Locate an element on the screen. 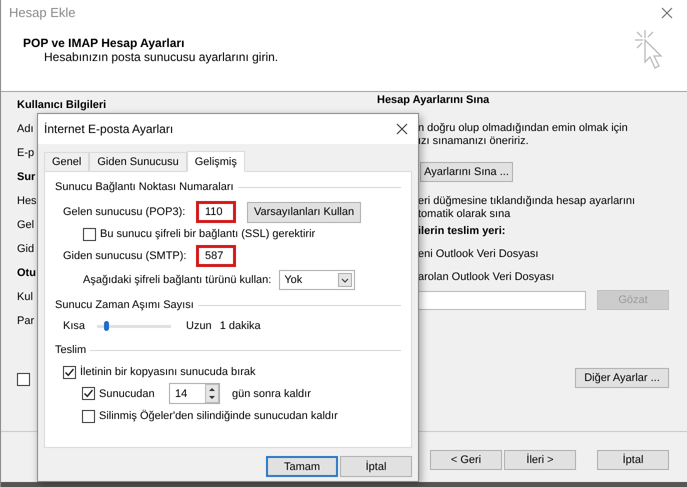 This screenshot has width=687, height=487. tab: Genel is located at coordinates (67, 161).